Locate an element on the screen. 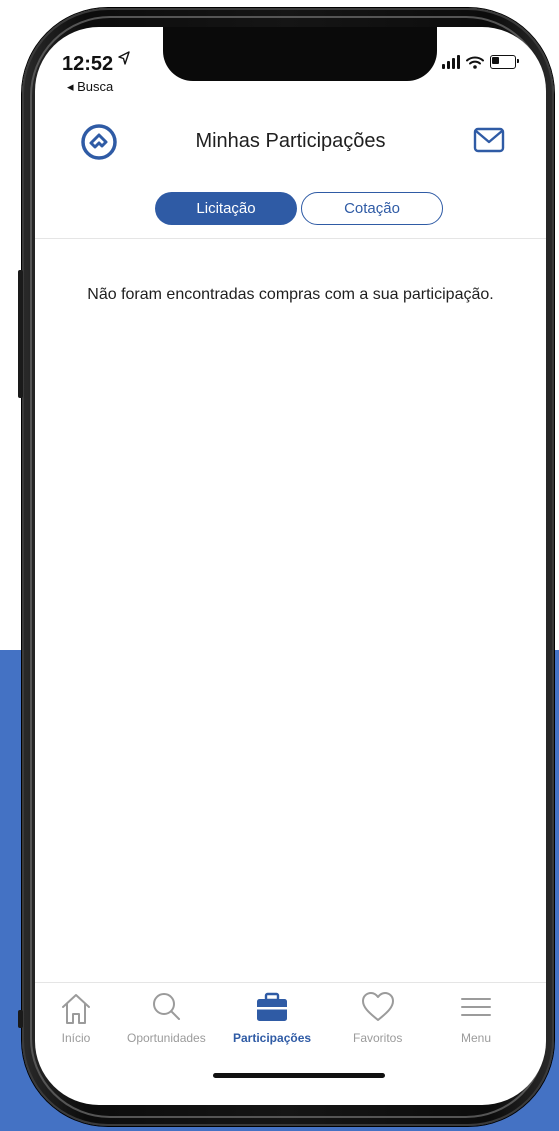  nav-label: Participações is located at coordinates (272, 1038).